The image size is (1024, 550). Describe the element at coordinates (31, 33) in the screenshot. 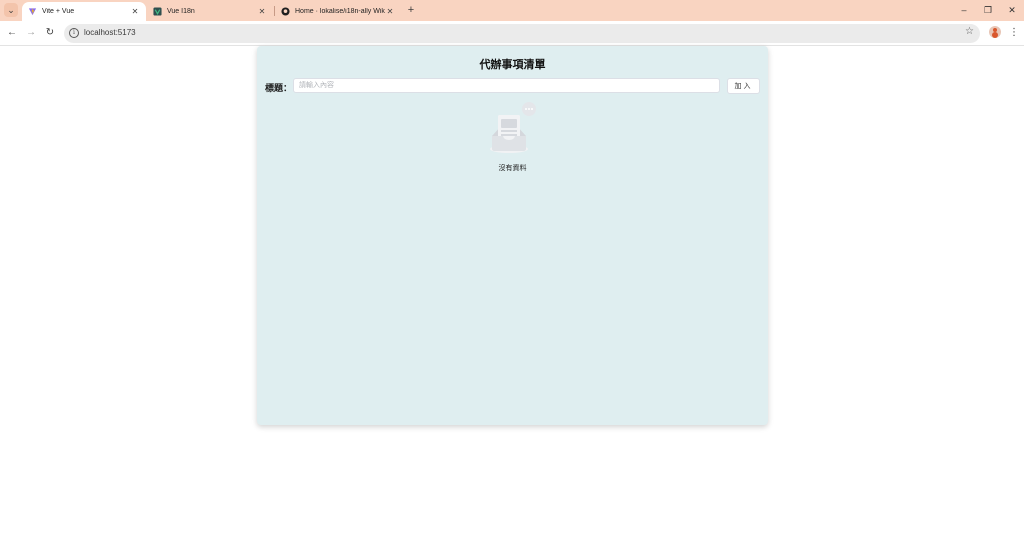

I see `forward-button: →` at that location.